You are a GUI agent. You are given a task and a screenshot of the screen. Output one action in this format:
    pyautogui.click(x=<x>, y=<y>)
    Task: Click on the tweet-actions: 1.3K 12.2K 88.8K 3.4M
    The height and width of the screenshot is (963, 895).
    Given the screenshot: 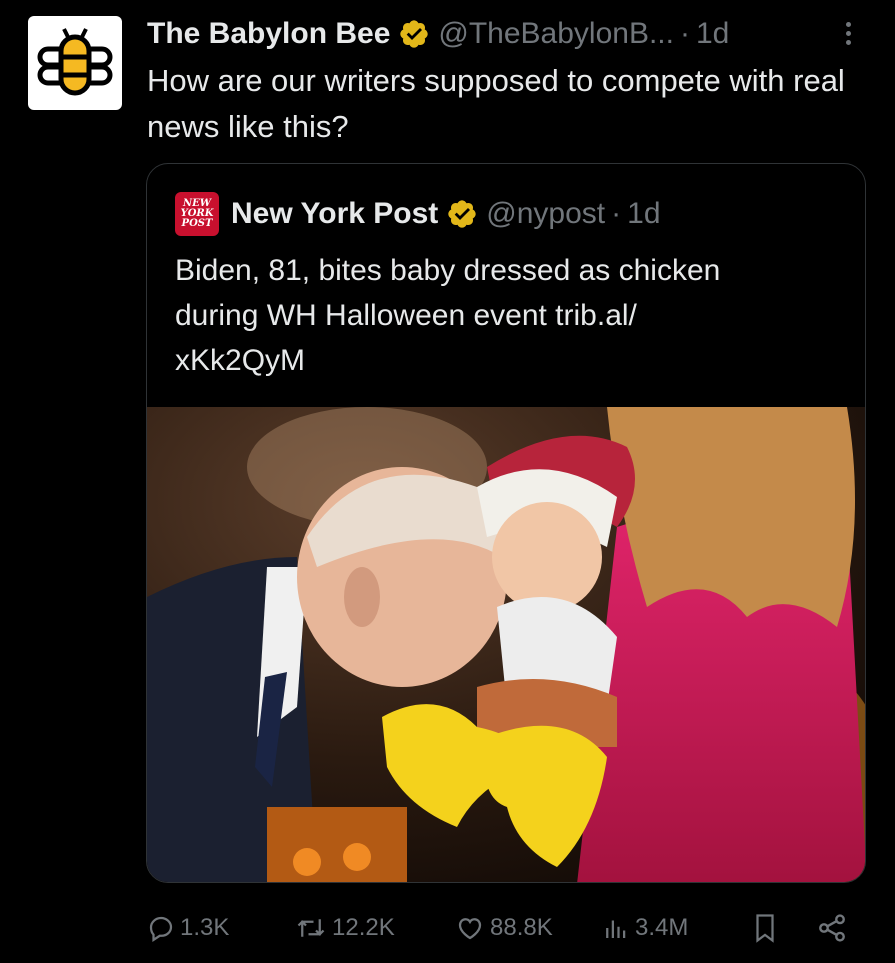 What is the action you would take?
    pyautogui.click(x=506, y=928)
    